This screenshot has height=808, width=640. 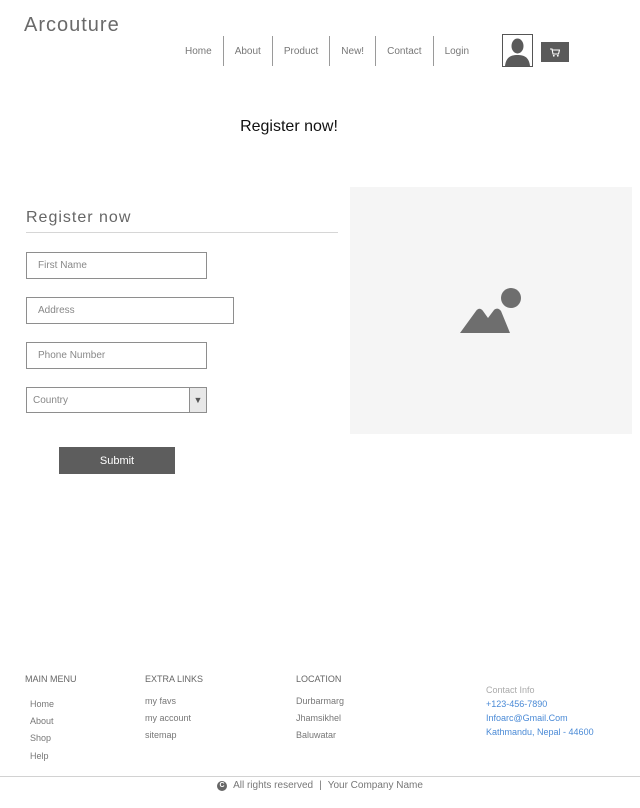 What do you see at coordinates (516, 704) in the screenshot?
I see `footer-contact-phone: +123-456-7890` at bounding box center [516, 704].